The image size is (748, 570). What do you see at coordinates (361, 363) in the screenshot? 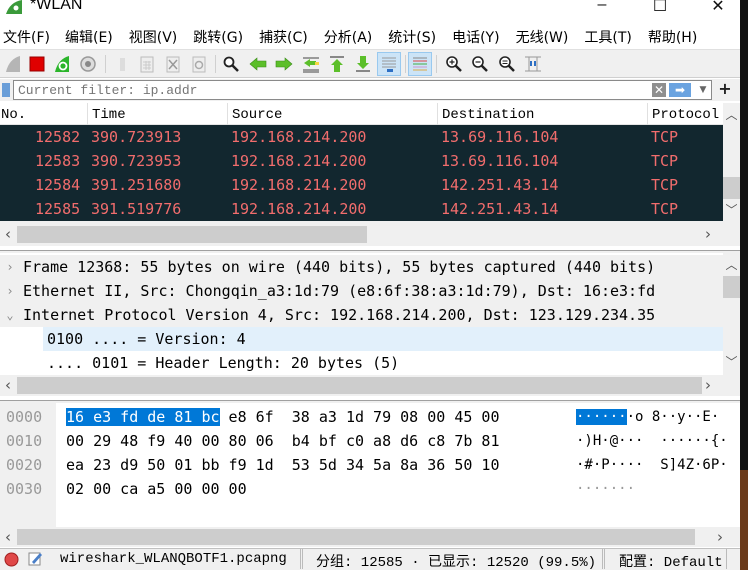
I see `tree-item-ip-header-length: .... 0101 = Header Length: 20 bytes (5)` at bounding box center [361, 363].